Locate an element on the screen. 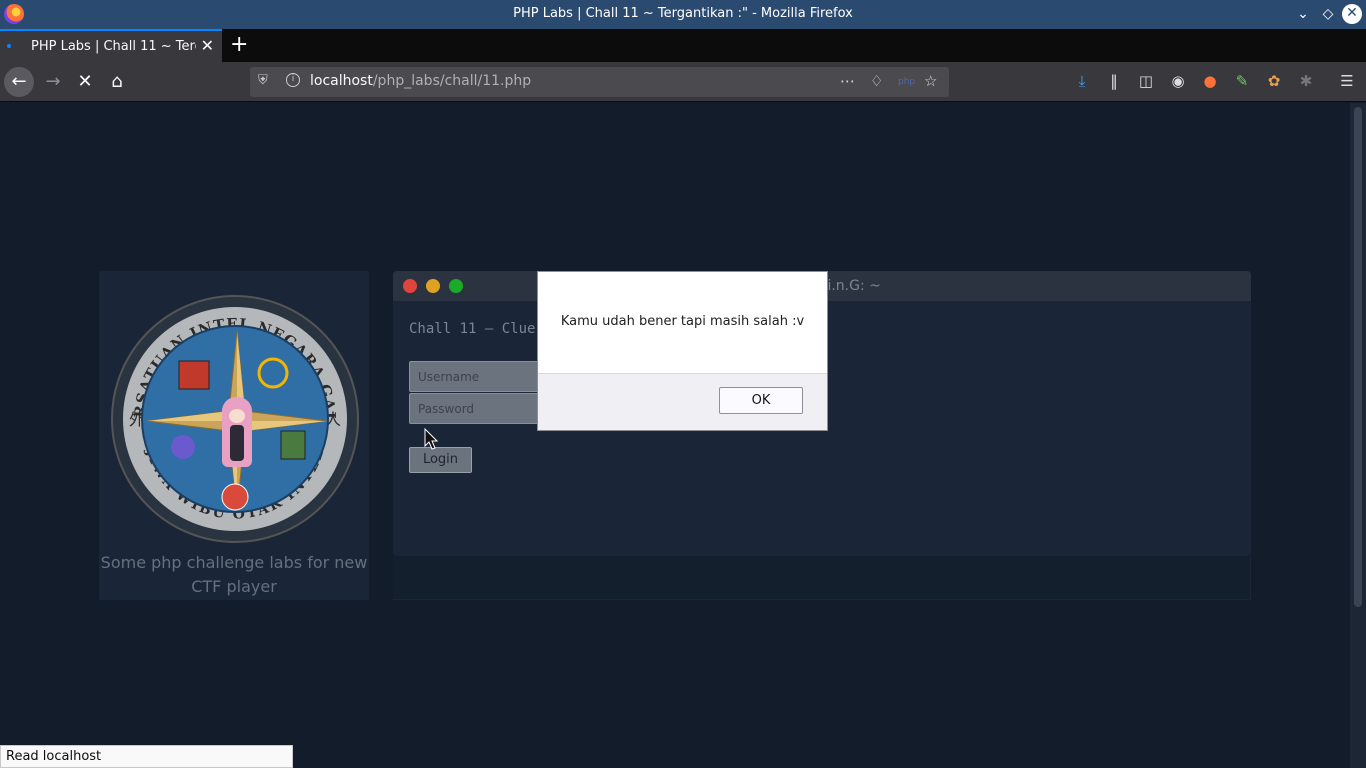 The image size is (1366, 768). cookie-icon: ✿ is located at coordinates (1274, 83).